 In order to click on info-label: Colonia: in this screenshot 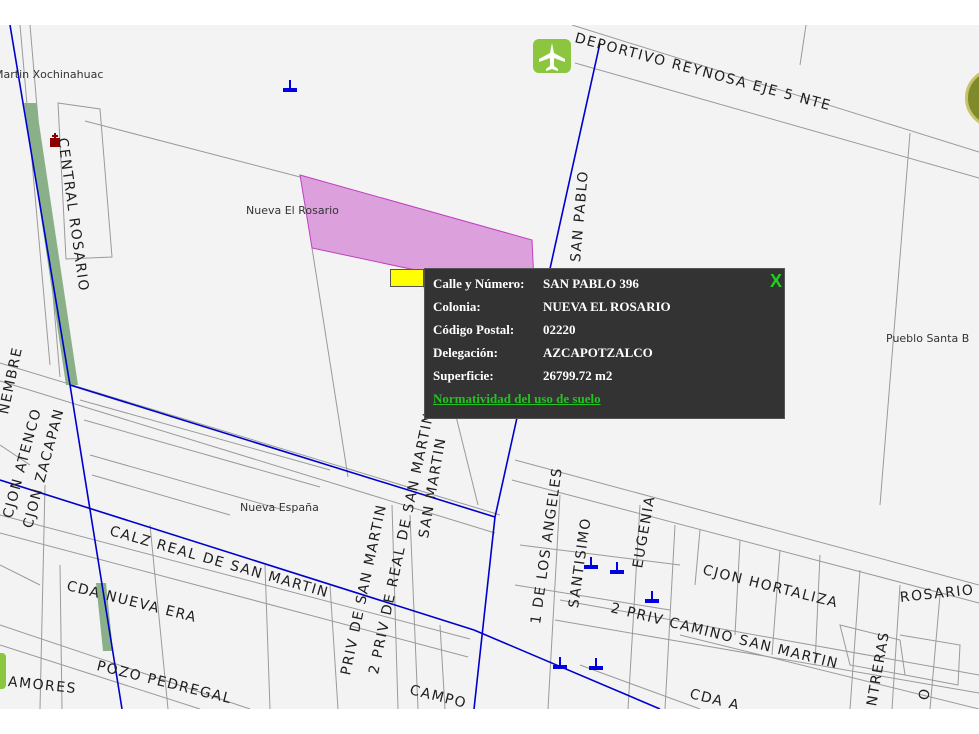, I will do `click(457, 306)`.